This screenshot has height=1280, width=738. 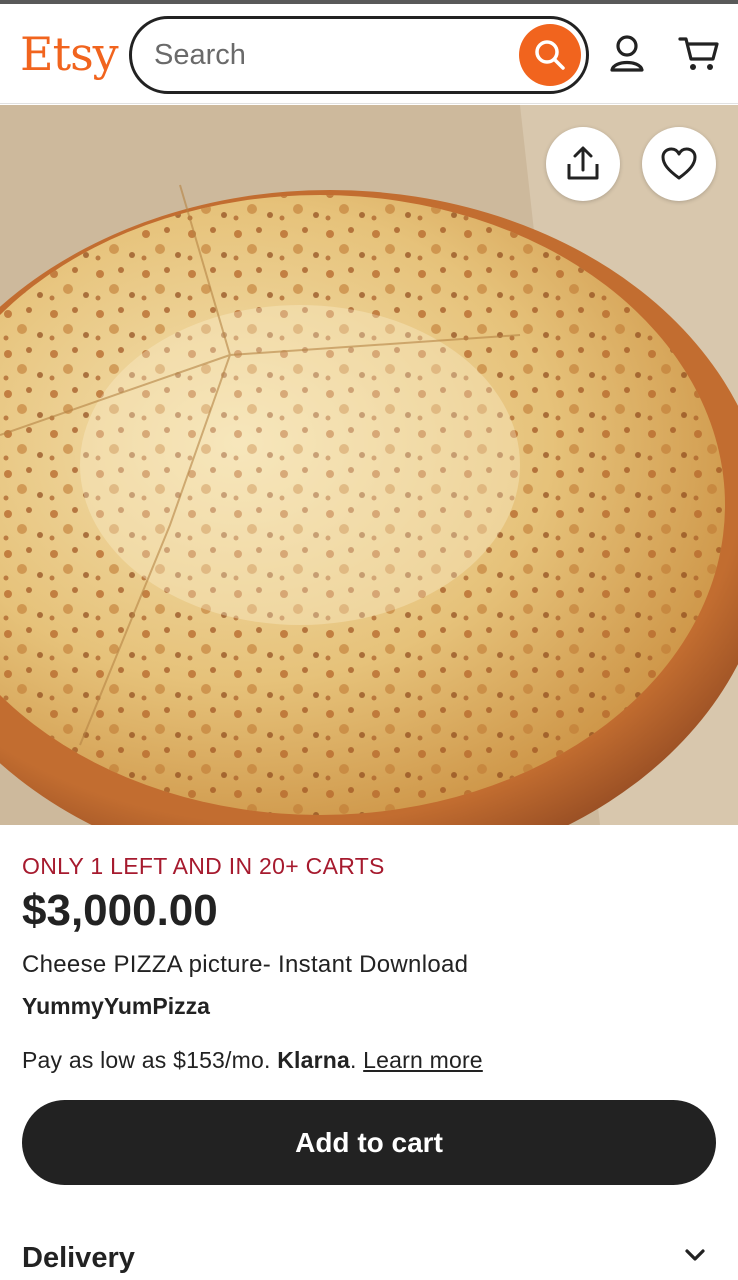 What do you see at coordinates (423, 1060) in the screenshot?
I see `learn-more-link: Learn more` at bounding box center [423, 1060].